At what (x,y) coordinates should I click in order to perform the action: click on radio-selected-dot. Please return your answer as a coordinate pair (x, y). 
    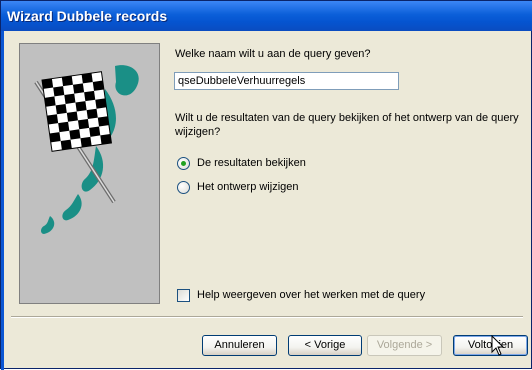
    Looking at the image, I should click on (183, 163).